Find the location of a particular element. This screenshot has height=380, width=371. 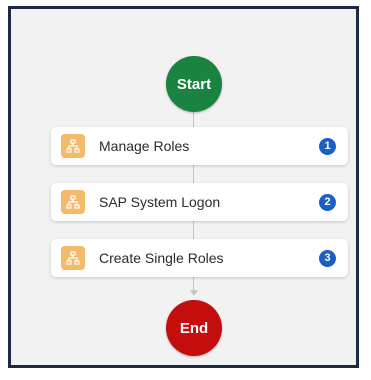

step-number-badge: 1 is located at coordinates (327, 146).